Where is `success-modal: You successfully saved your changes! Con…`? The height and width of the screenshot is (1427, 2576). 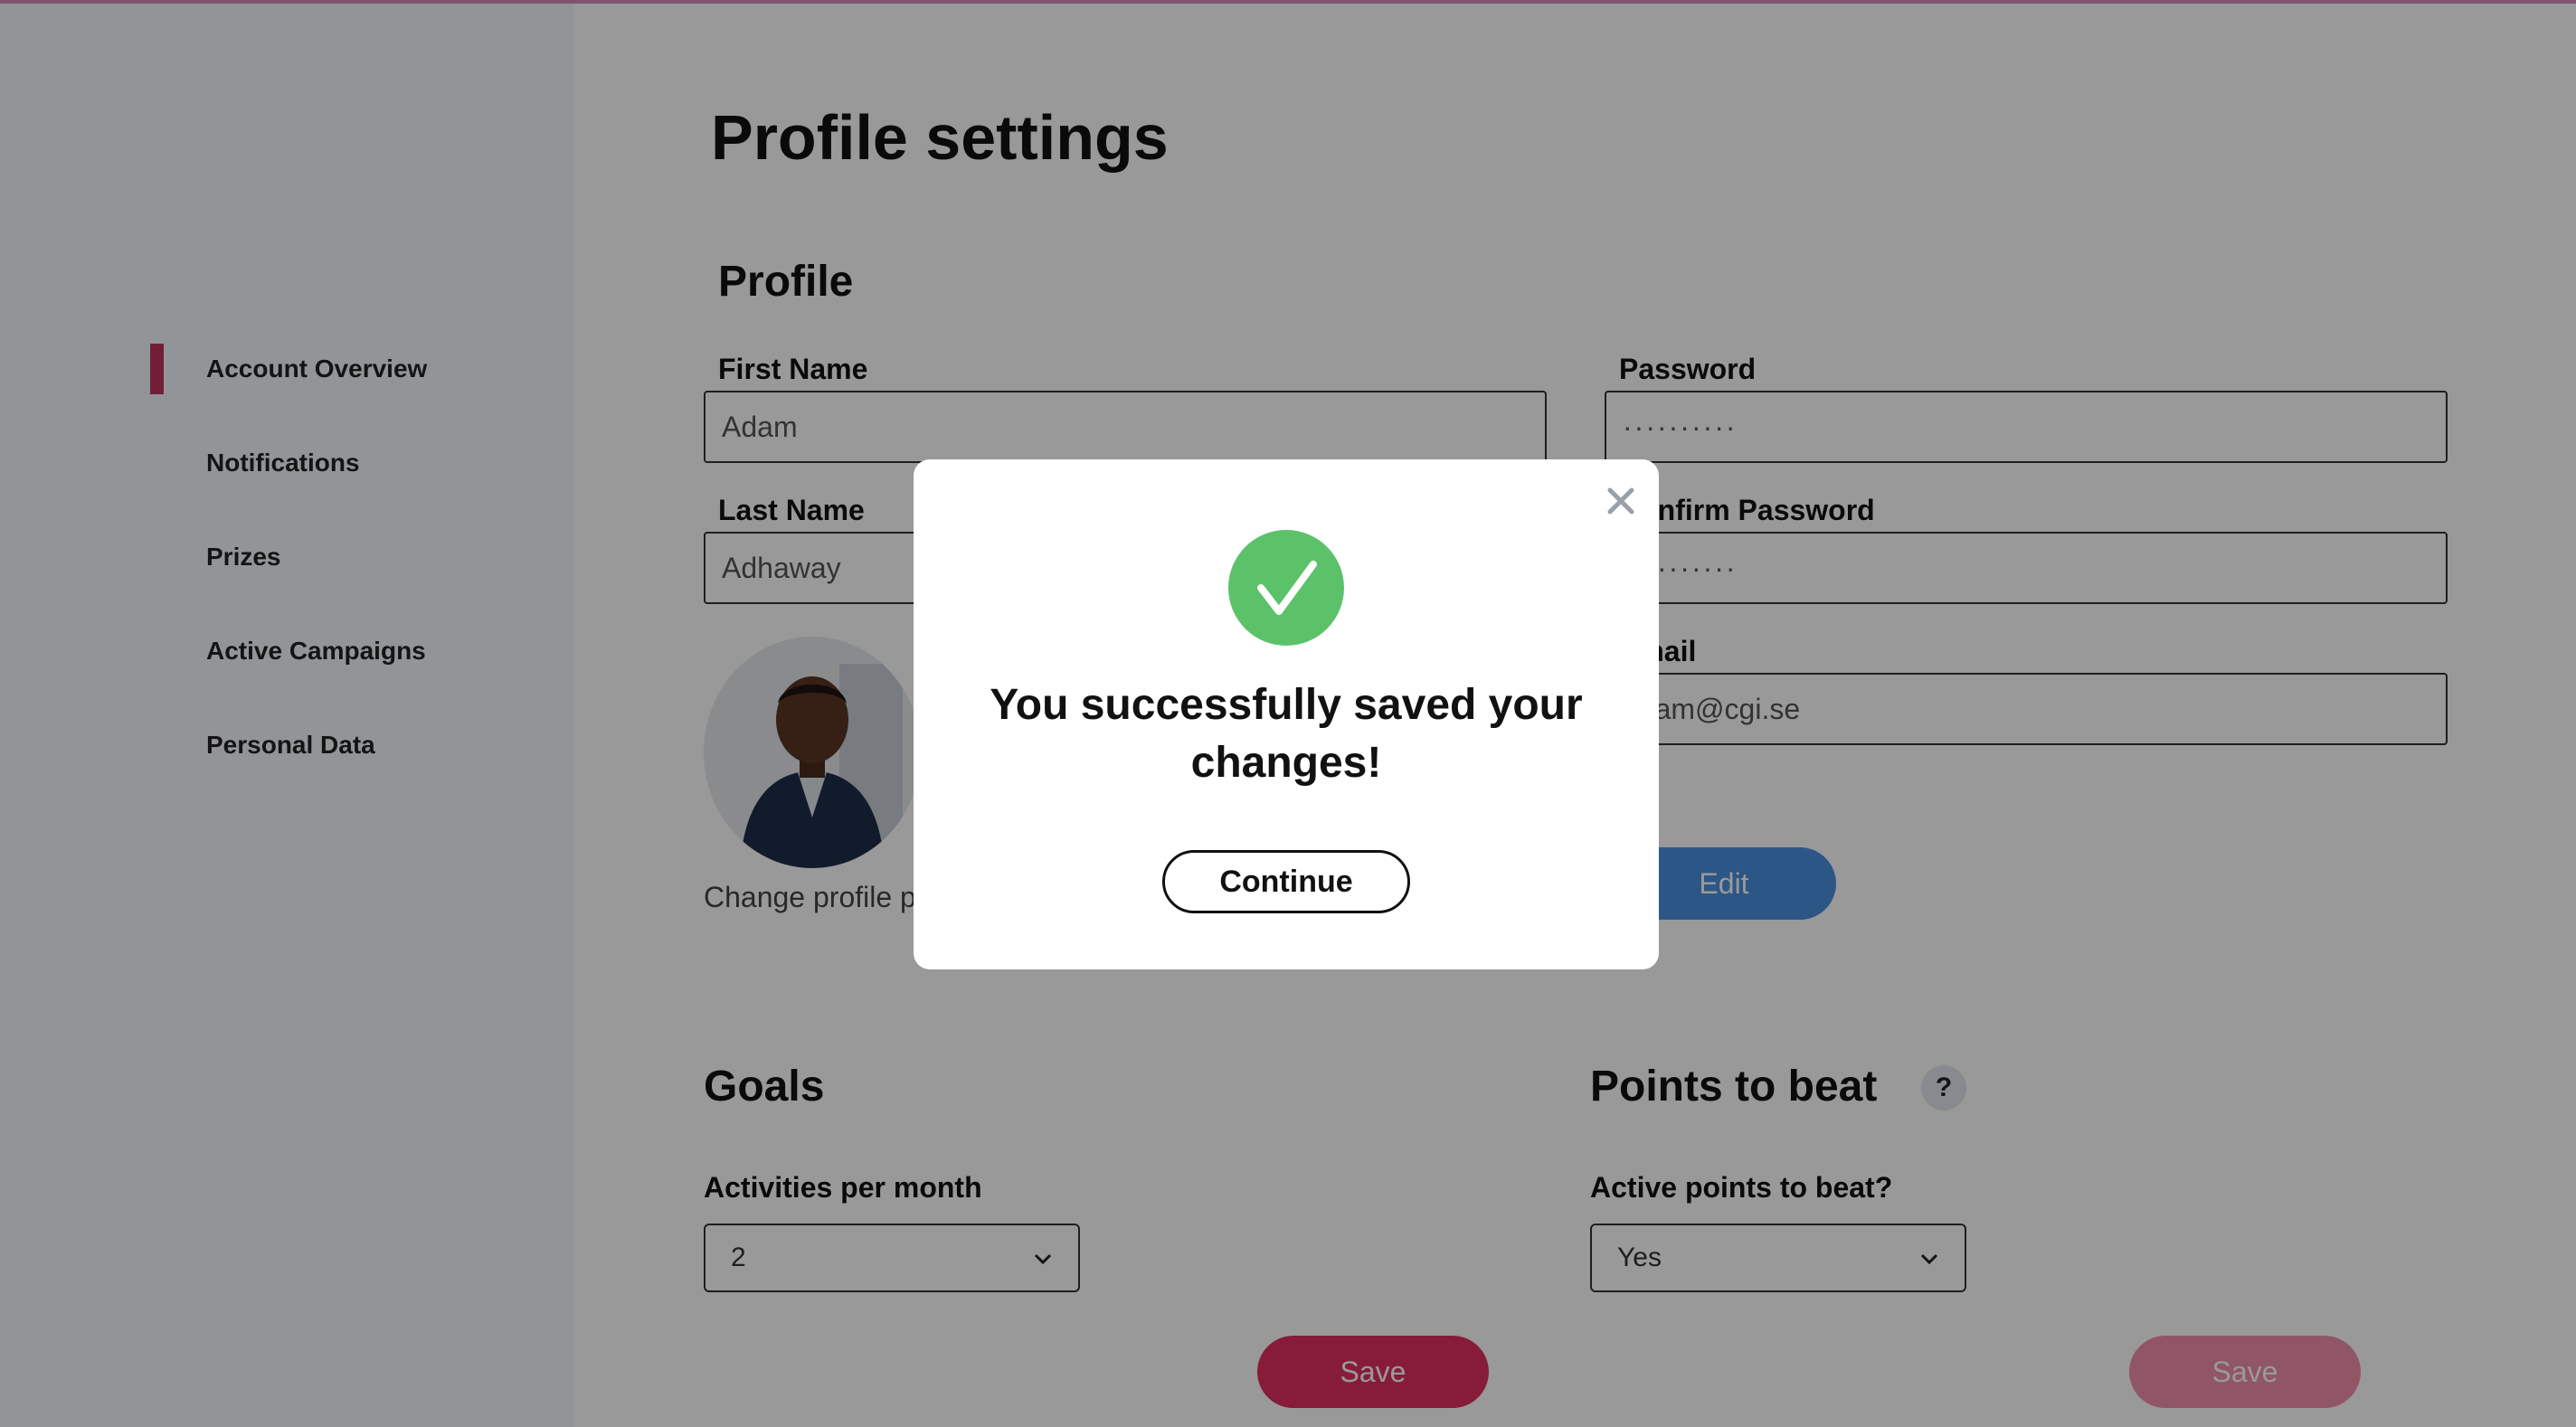 success-modal: You successfully saved your changes! Con… is located at coordinates (1286, 714).